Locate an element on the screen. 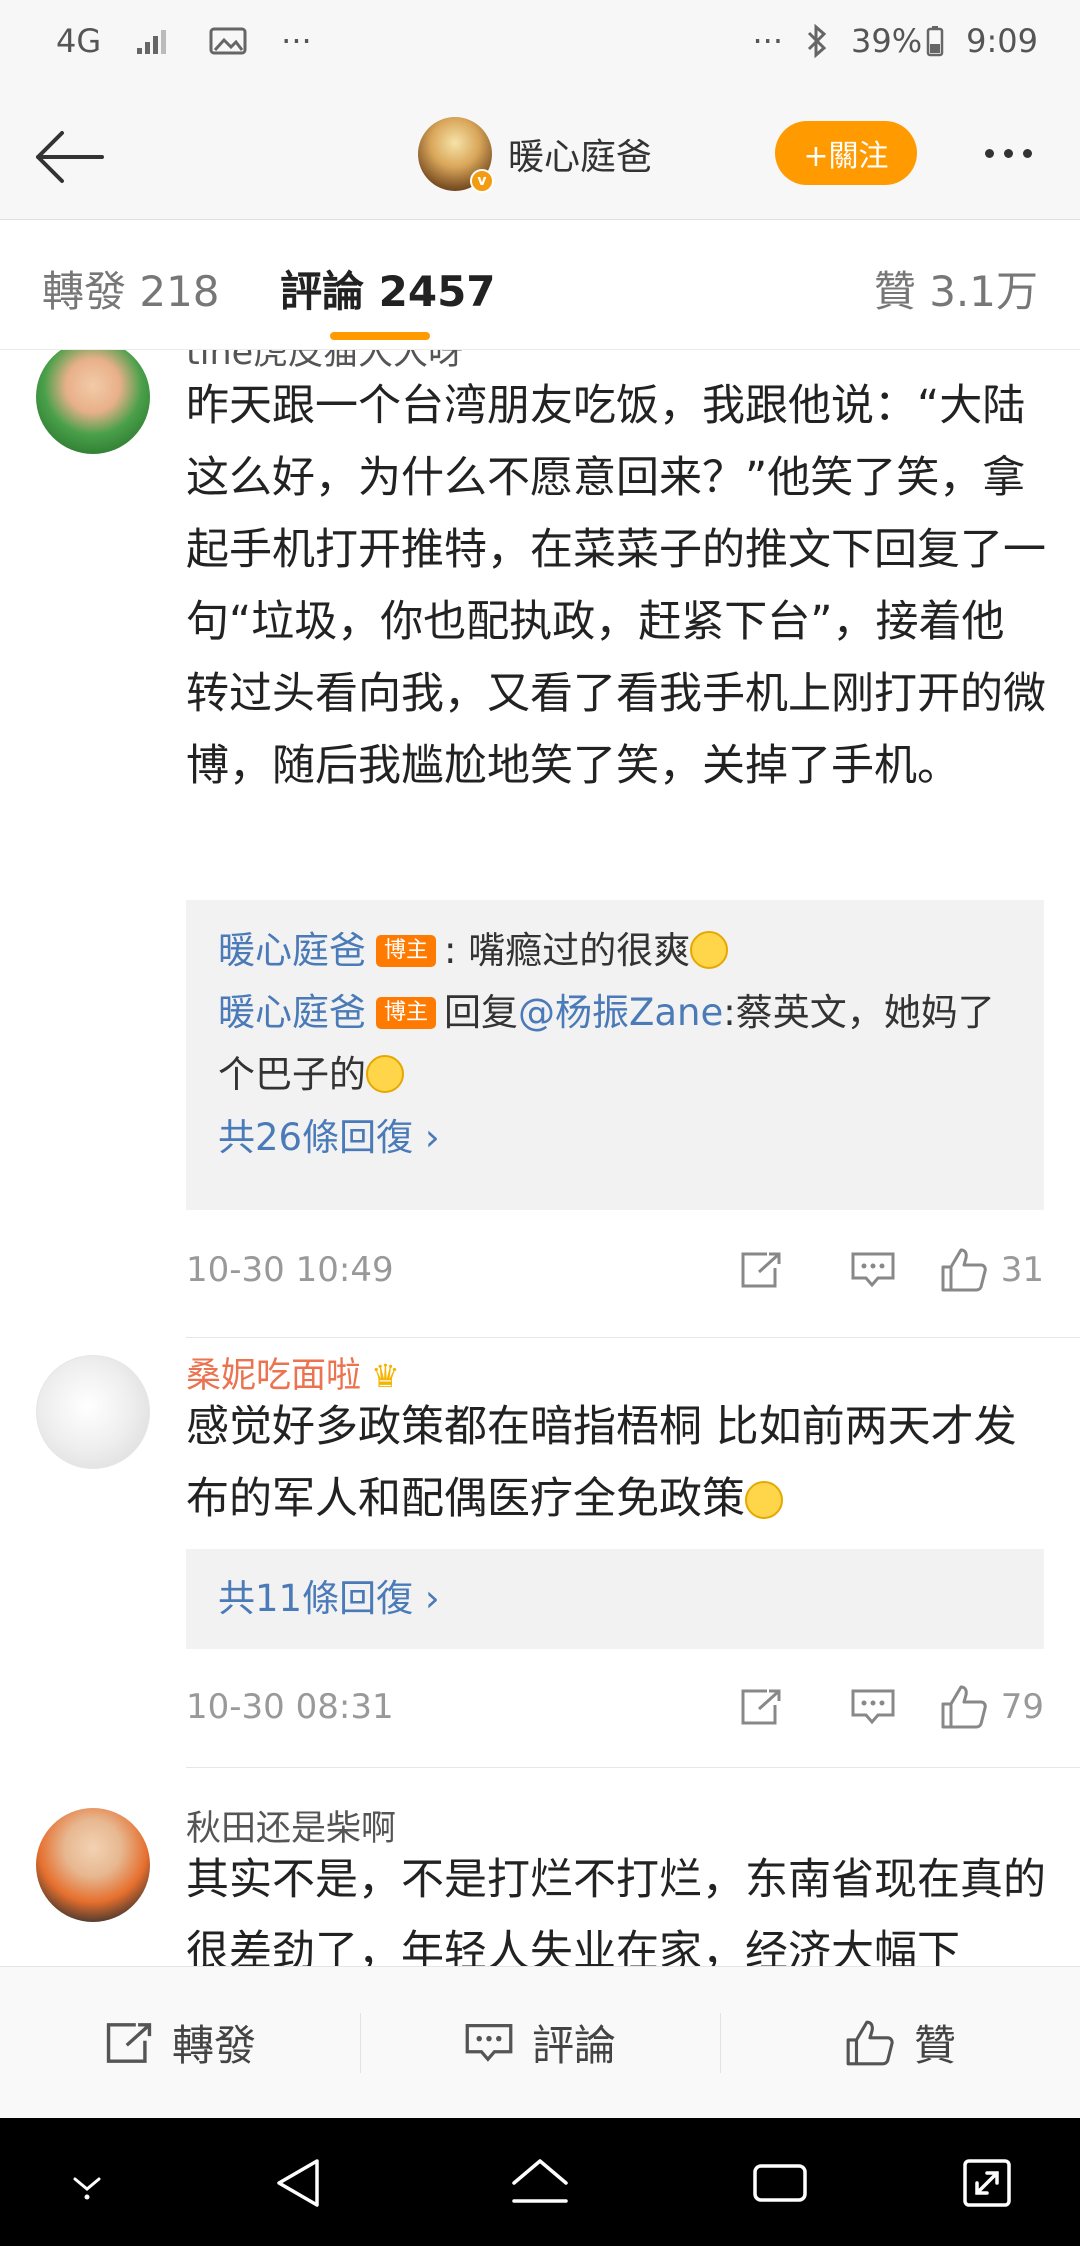 Image resolution: width=1080 pixels, height=2246 pixels. bluetooth-icon is located at coordinates (817, 41).